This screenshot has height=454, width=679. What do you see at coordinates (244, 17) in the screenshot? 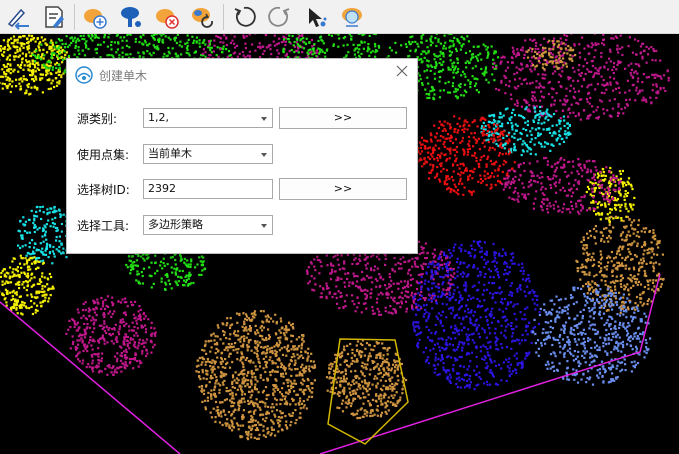
I see `rotate-left-button` at bounding box center [244, 17].